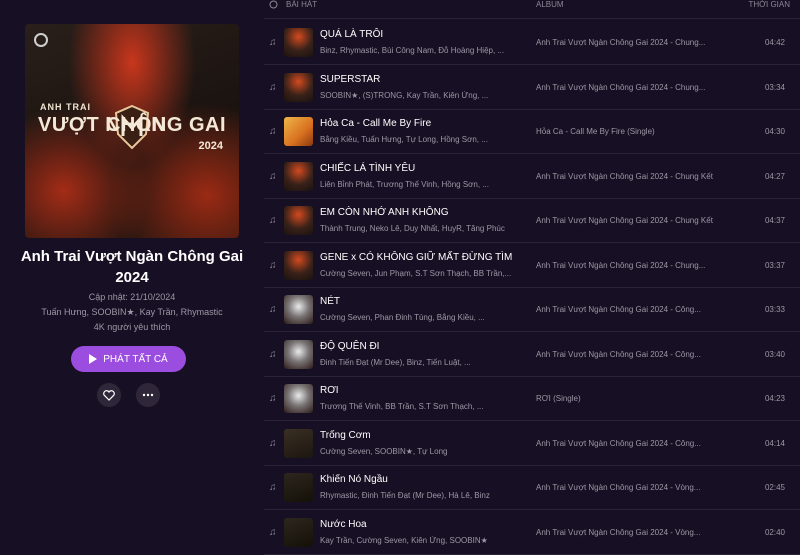  What do you see at coordinates (367, 168) in the screenshot?
I see `song-title: CHIẾC LÁ TÌNH YÊU` at bounding box center [367, 168].